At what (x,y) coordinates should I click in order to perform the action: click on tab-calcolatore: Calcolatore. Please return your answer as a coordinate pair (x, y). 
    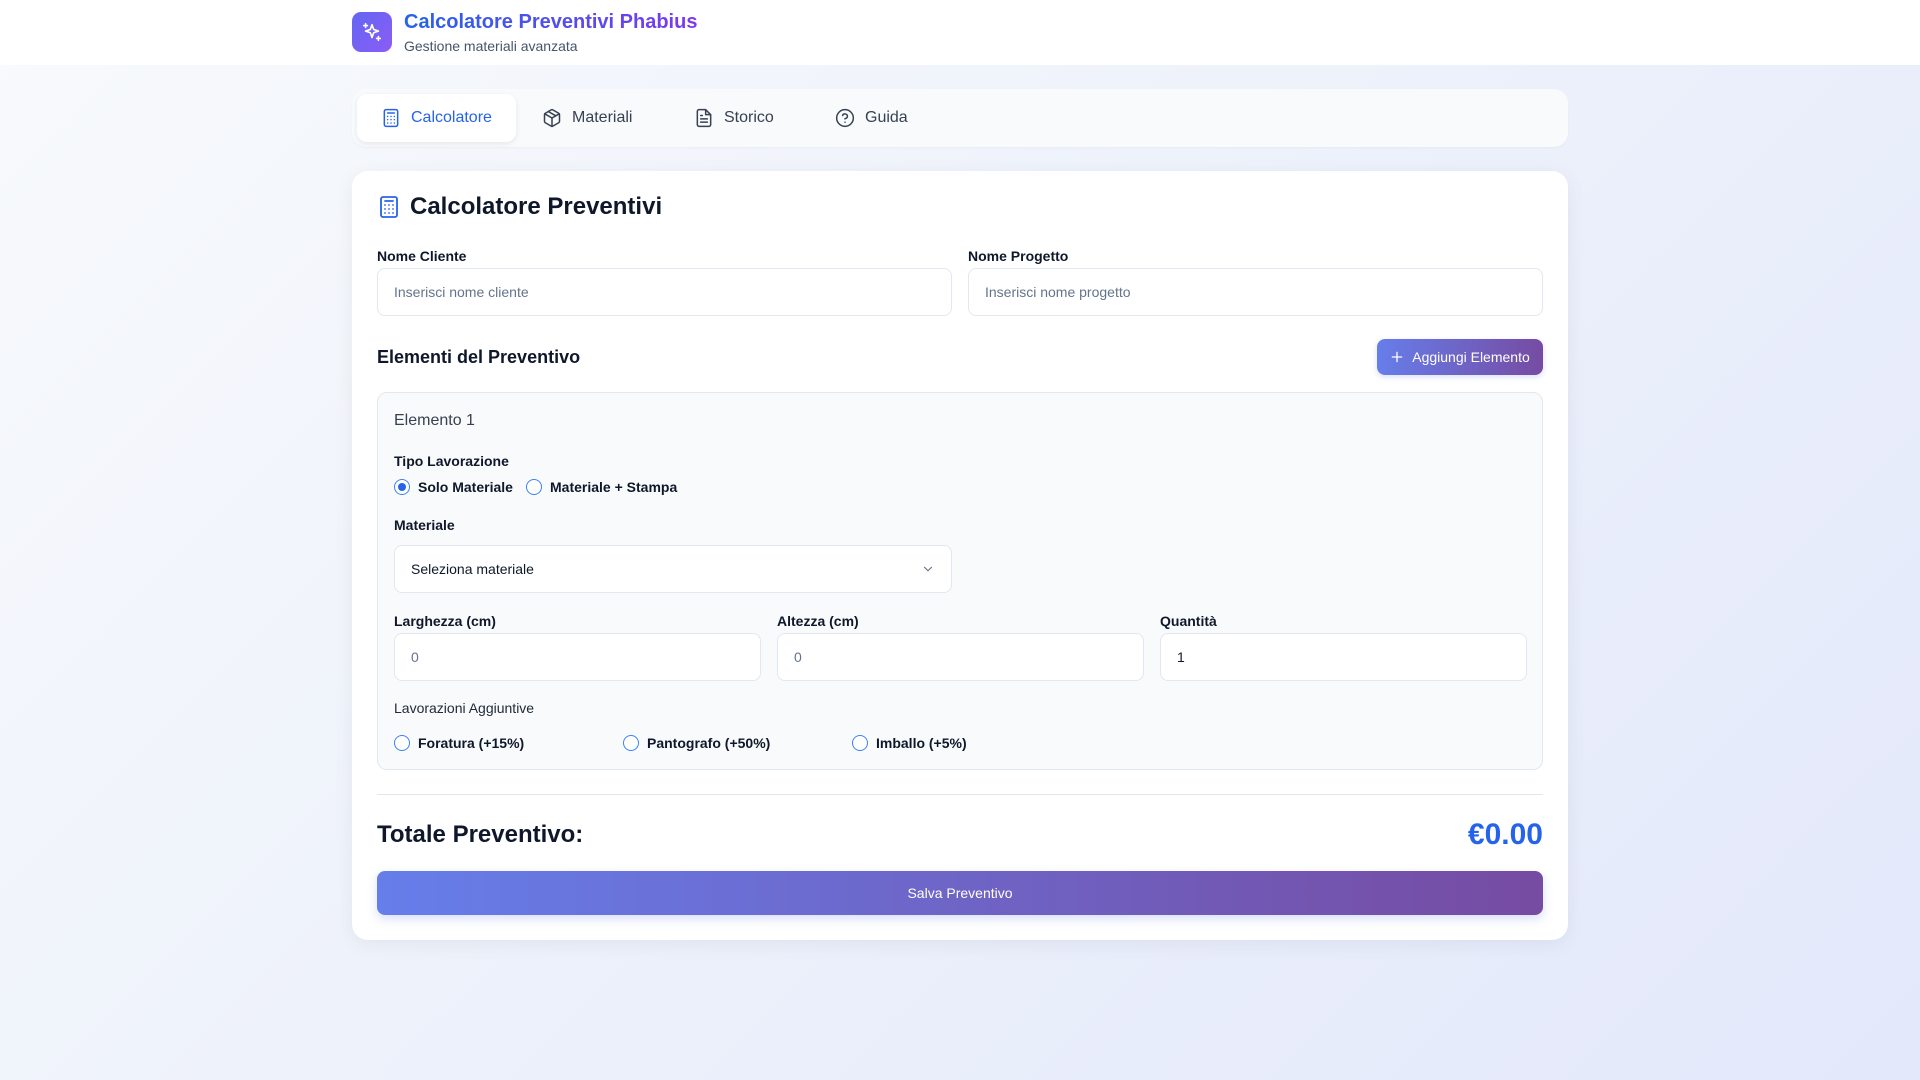
    Looking at the image, I should click on (436, 118).